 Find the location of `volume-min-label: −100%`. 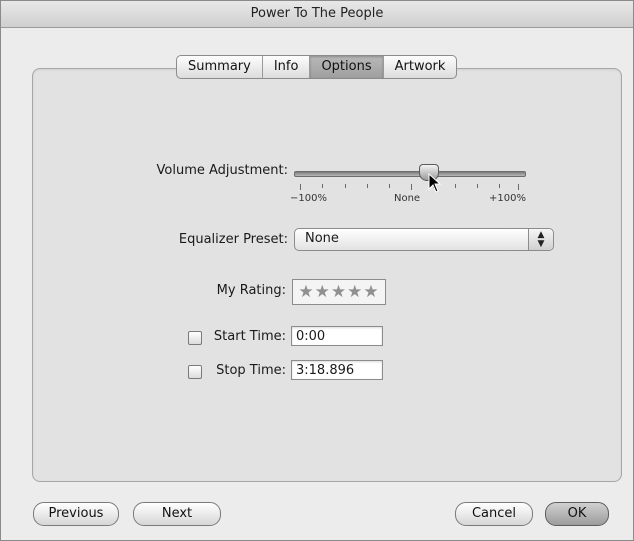

volume-min-label: −100% is located at coordinates (308, 198).